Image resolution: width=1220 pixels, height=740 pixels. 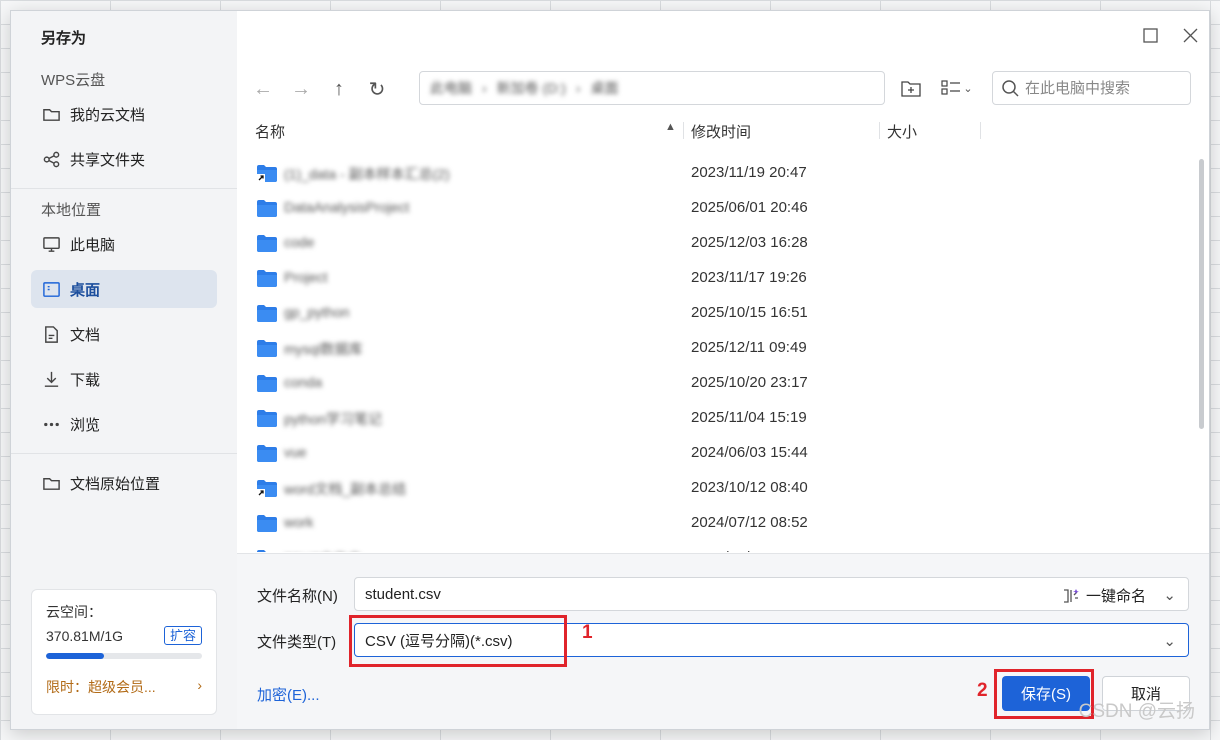 What do you see at coordinates (771, 594) in the screenshot?
I see `filename-field: student.csv 一键命名 ⌄` at bounding box center [771, 594].